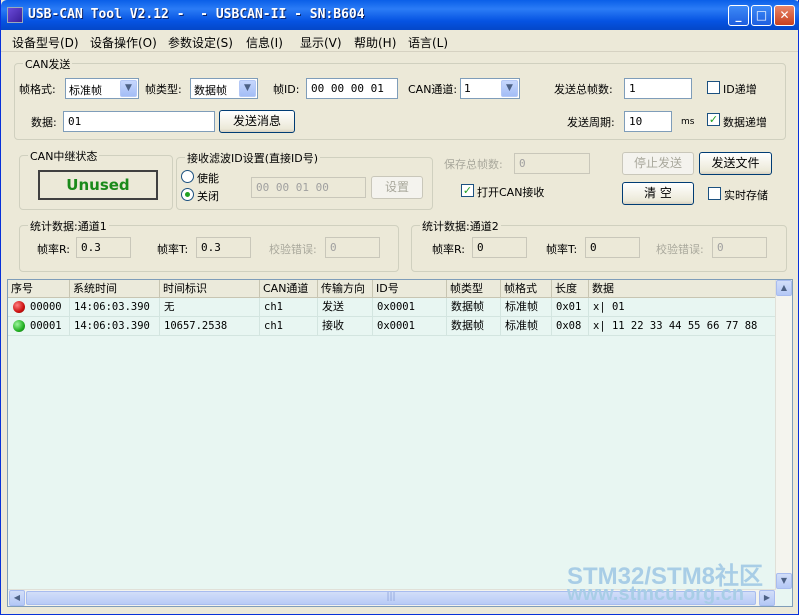 The height and width of the screenshot is (615, 799). What do you see at coordinates (583, 89) in the screenshot?
I see `total-frames-label: 发送总帧数:` at bounding box center [583, 89].